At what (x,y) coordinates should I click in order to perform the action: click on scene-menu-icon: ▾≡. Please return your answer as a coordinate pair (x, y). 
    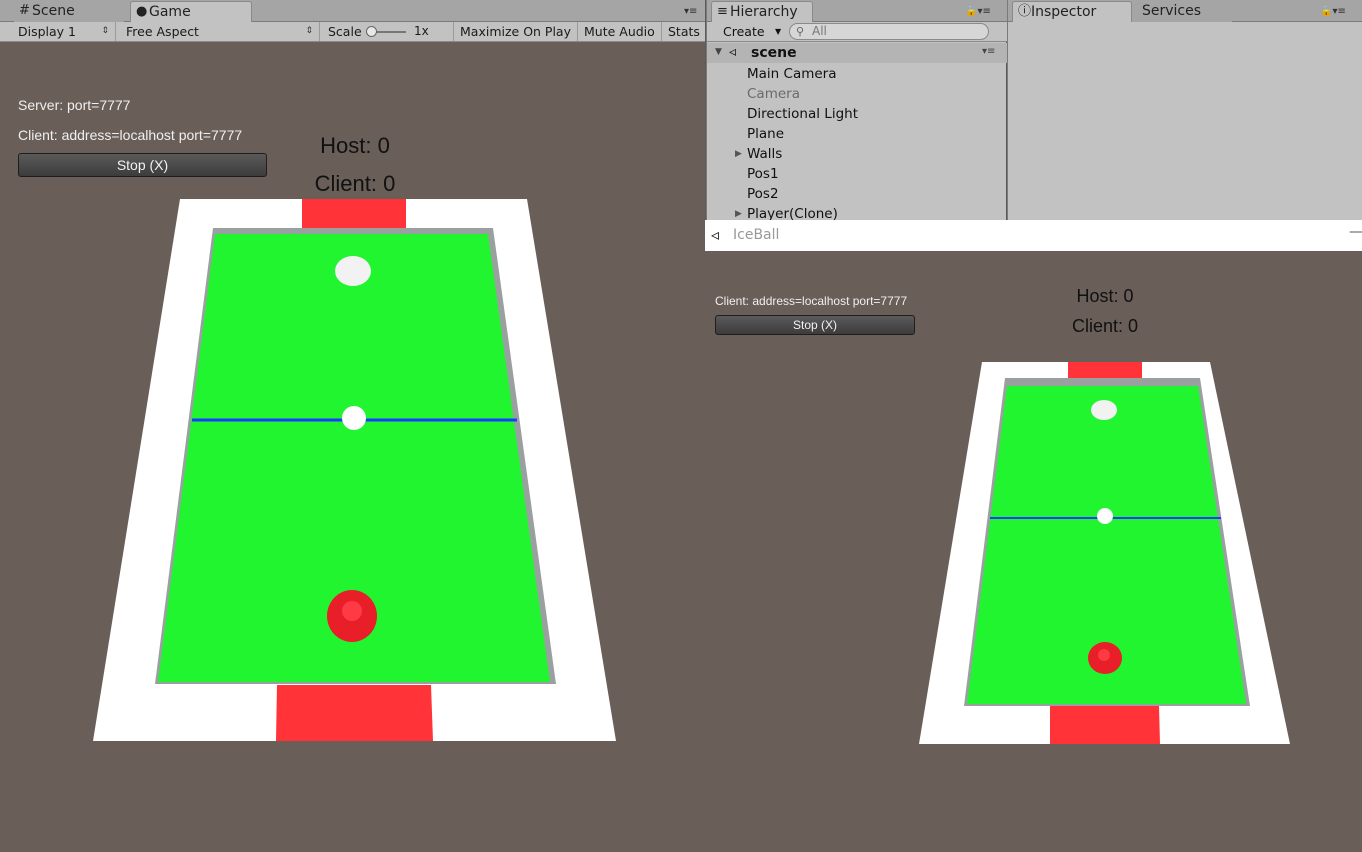
    Looking at the image, I should click on (988, 51).